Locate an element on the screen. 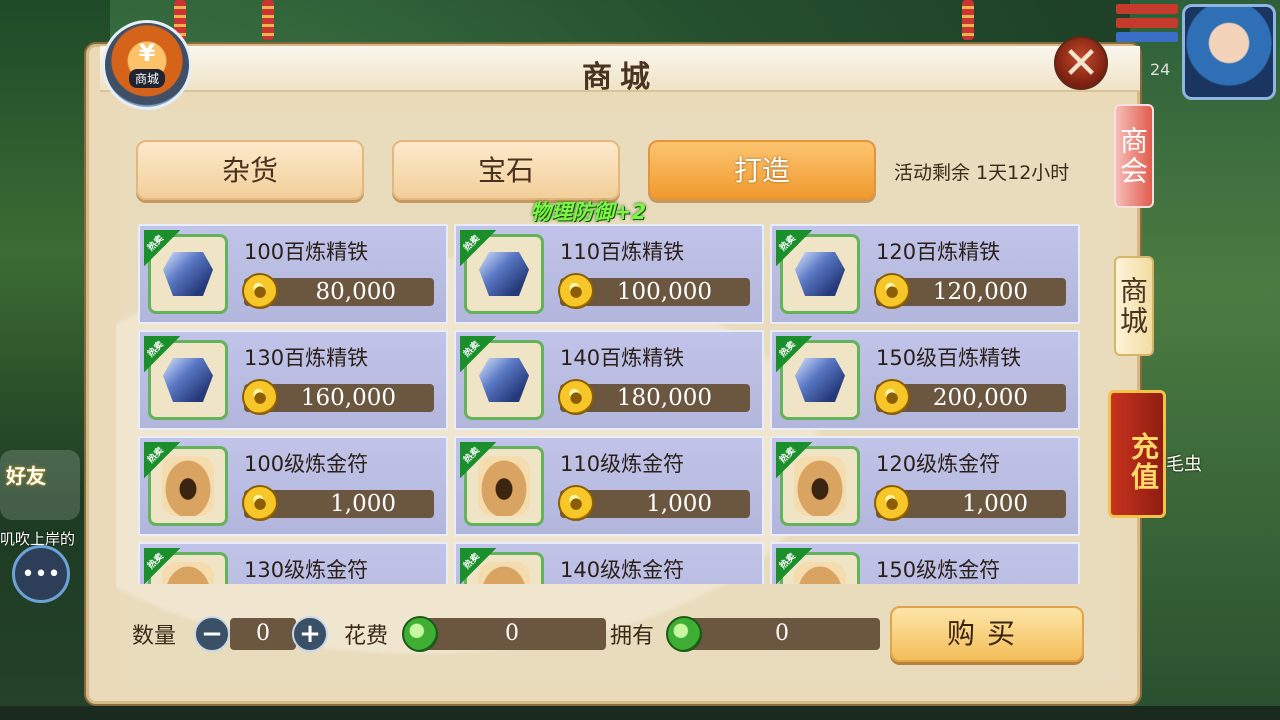 The image size is (1280, 720). cost-value: 0 is located at coordinates (512, 634).